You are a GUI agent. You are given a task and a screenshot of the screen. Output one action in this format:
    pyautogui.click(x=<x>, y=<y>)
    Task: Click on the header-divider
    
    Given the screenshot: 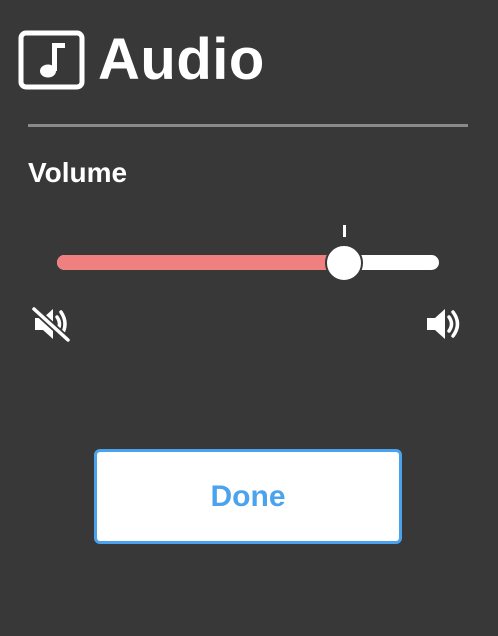 What is the action you would take?
    pyautogui.click(x=248, y=125)
    